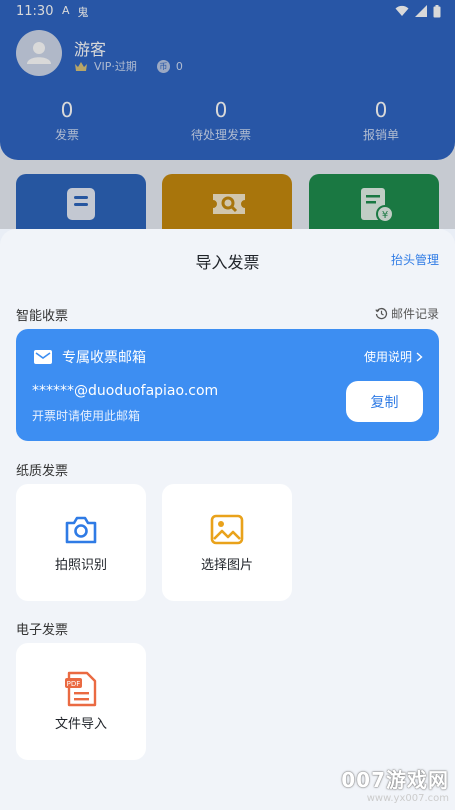  Describe the element at coordinates (81, 530) in the screenshot. I see `camera-icon` at that location.